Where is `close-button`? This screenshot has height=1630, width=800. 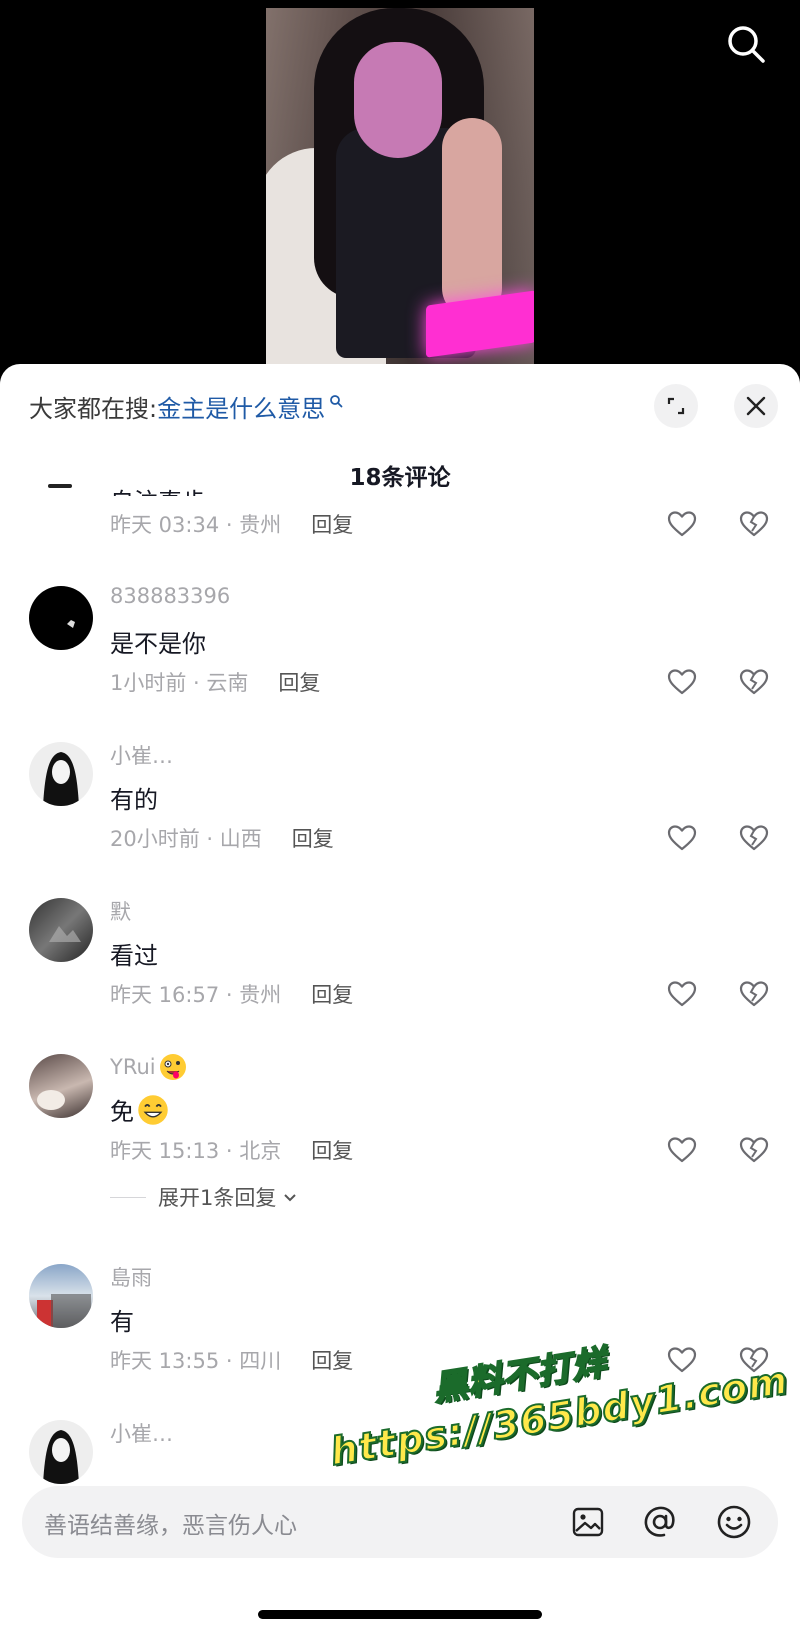 close-button is located at coordinates (756, 406).